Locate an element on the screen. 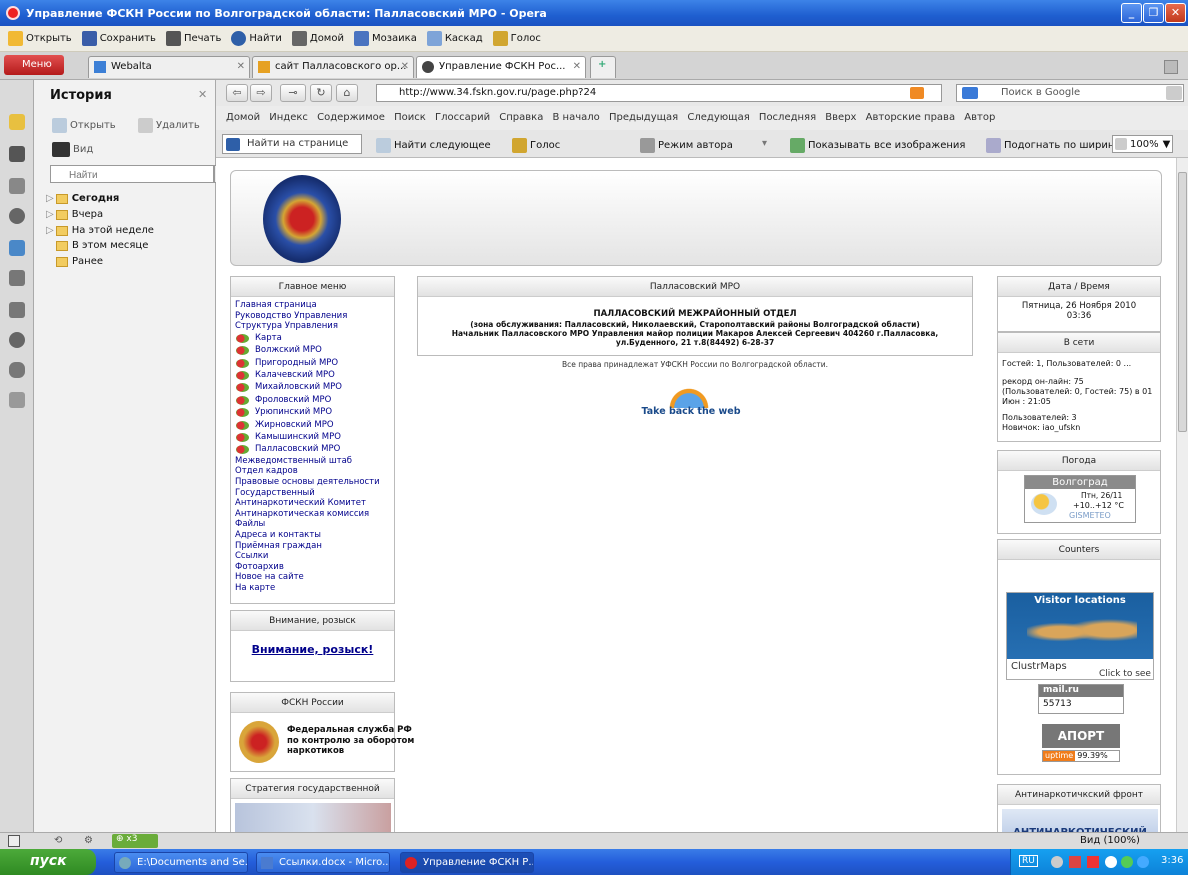  history-group-yesterday: ▷ Вчера is located at coordinates (74, 214).